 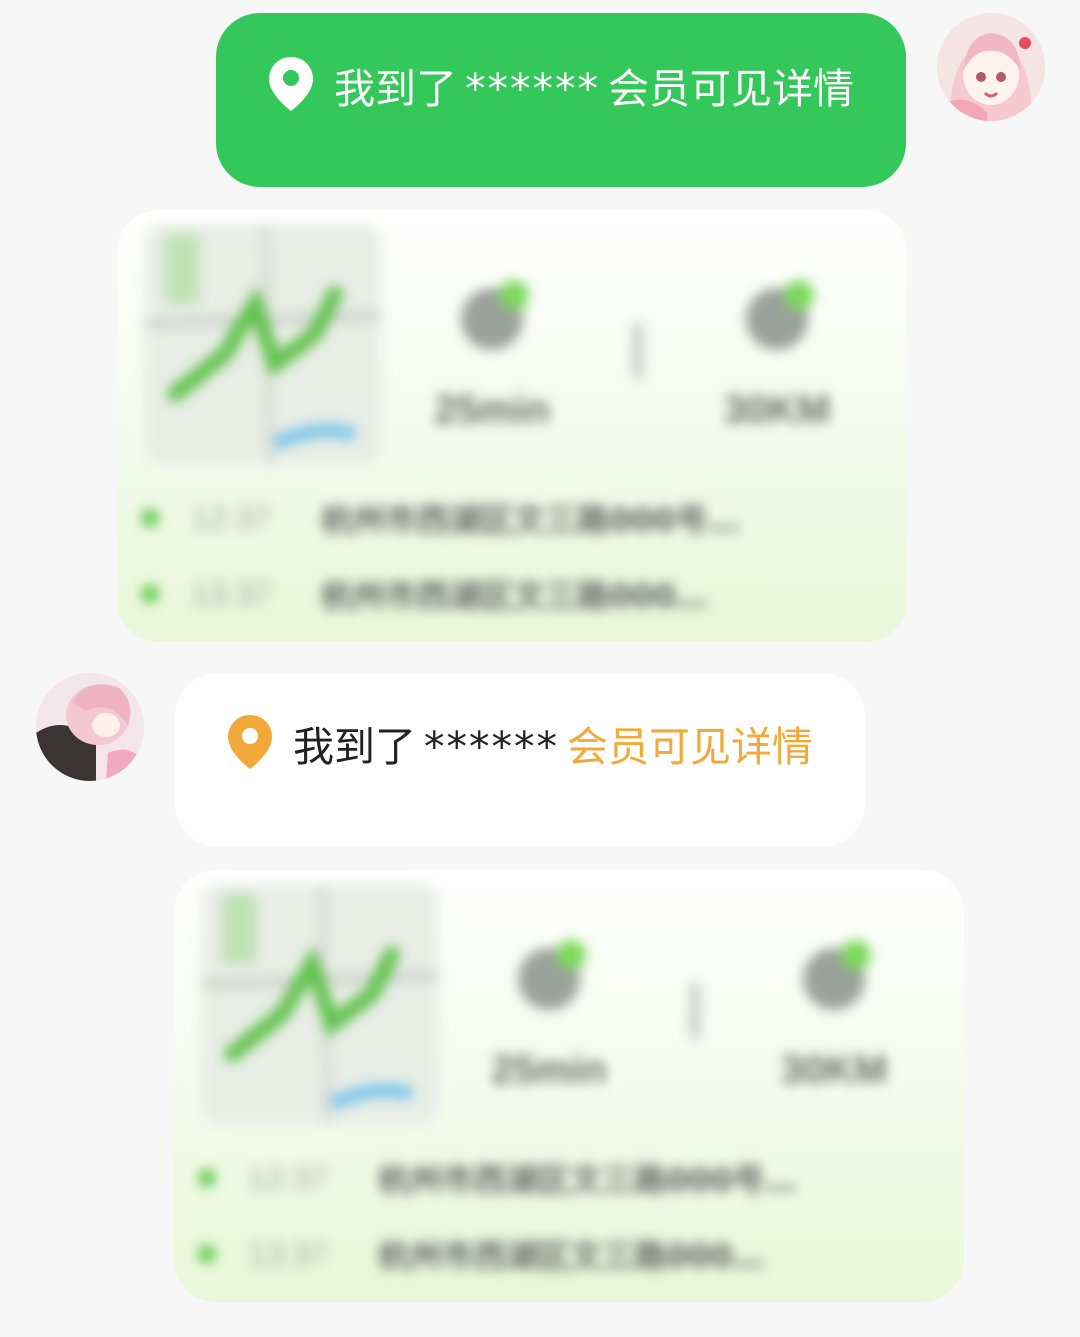 I want to click on contact-avatar, so click(x=90, y=727).